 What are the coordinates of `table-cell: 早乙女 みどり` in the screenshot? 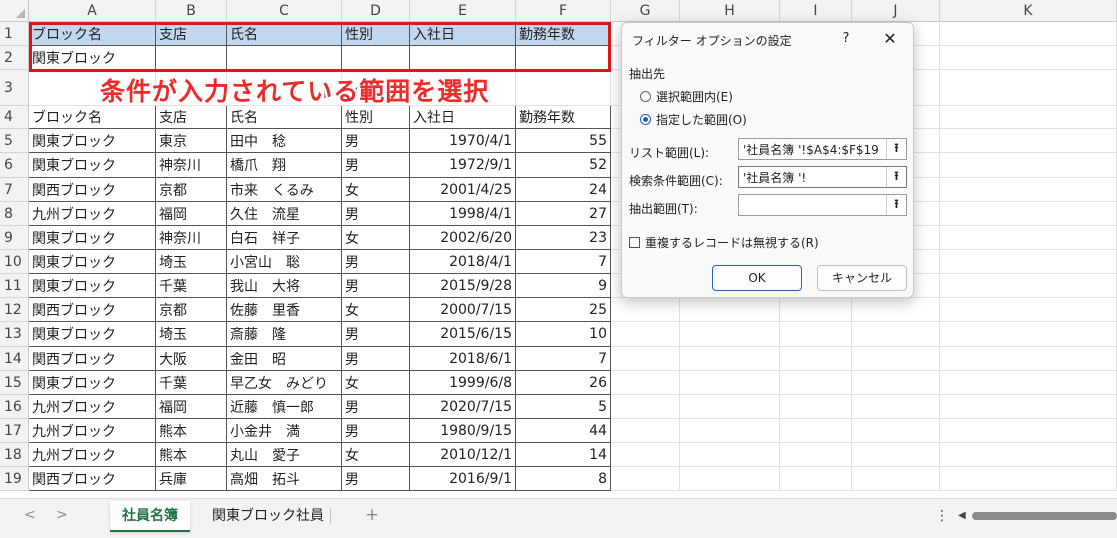 It's located at (284, 383).